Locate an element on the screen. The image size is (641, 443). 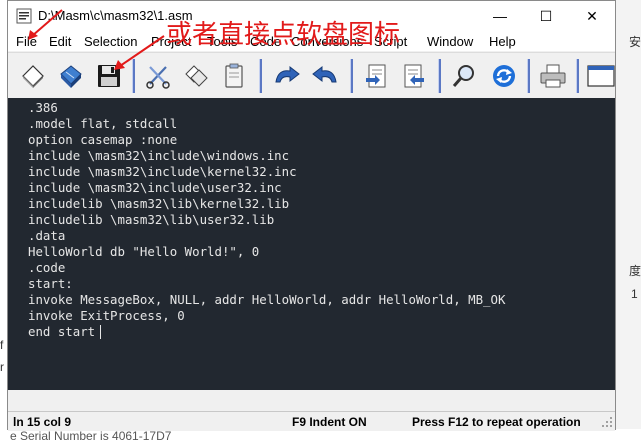
maximize-icon: ☐ is located at coordinates (546, 15).